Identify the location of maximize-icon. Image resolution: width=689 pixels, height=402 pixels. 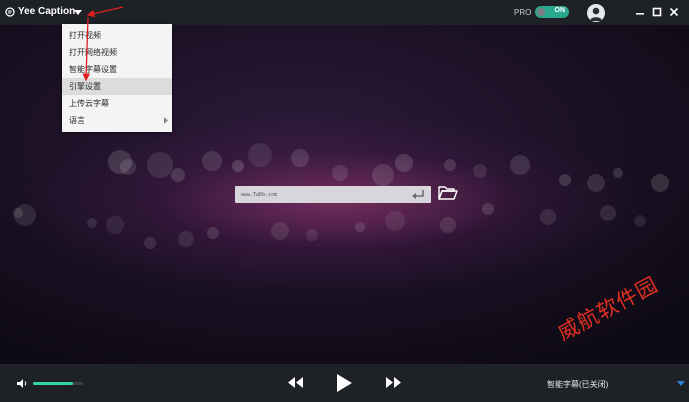
(657, 12).